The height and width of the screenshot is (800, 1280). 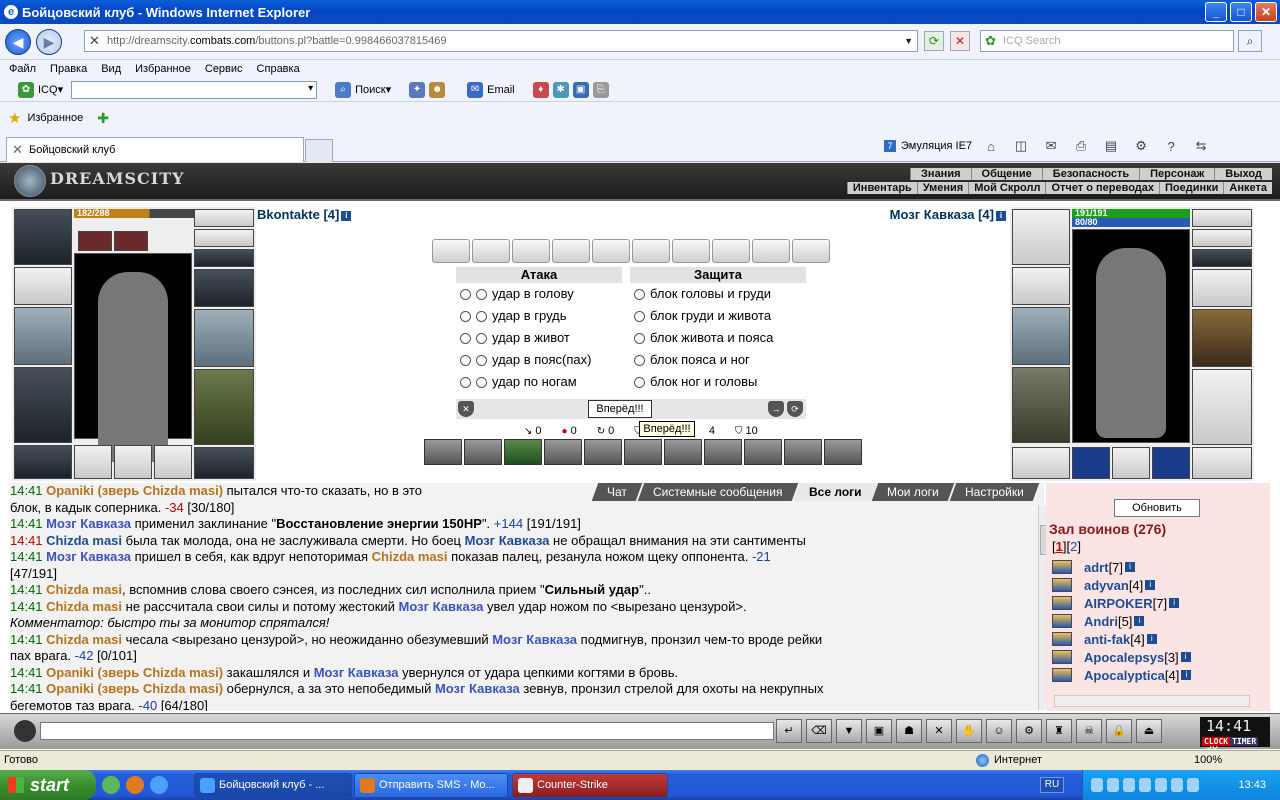 I want to click on weapon-slot, so click(x=43, y=336).